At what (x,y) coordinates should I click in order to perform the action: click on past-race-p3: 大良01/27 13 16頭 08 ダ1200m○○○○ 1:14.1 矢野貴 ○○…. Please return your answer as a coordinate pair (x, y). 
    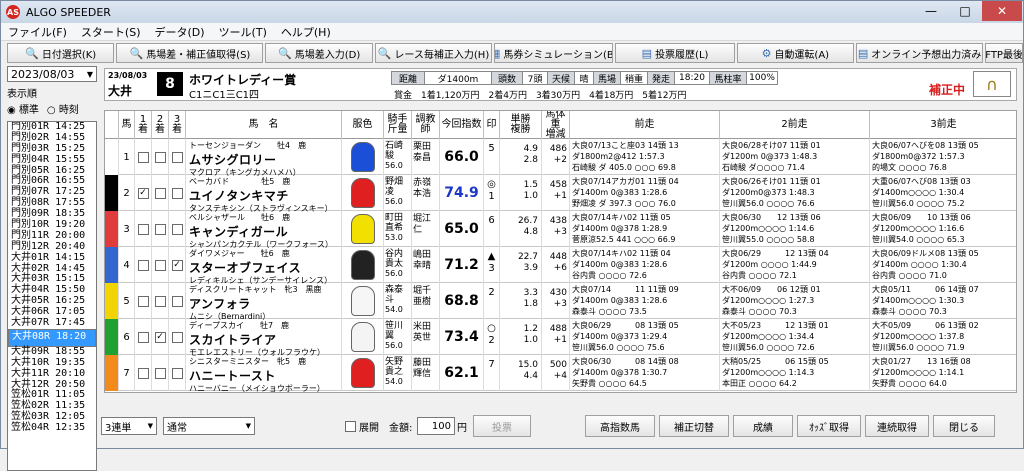
    Looking at the image, I should click on (943, 373).